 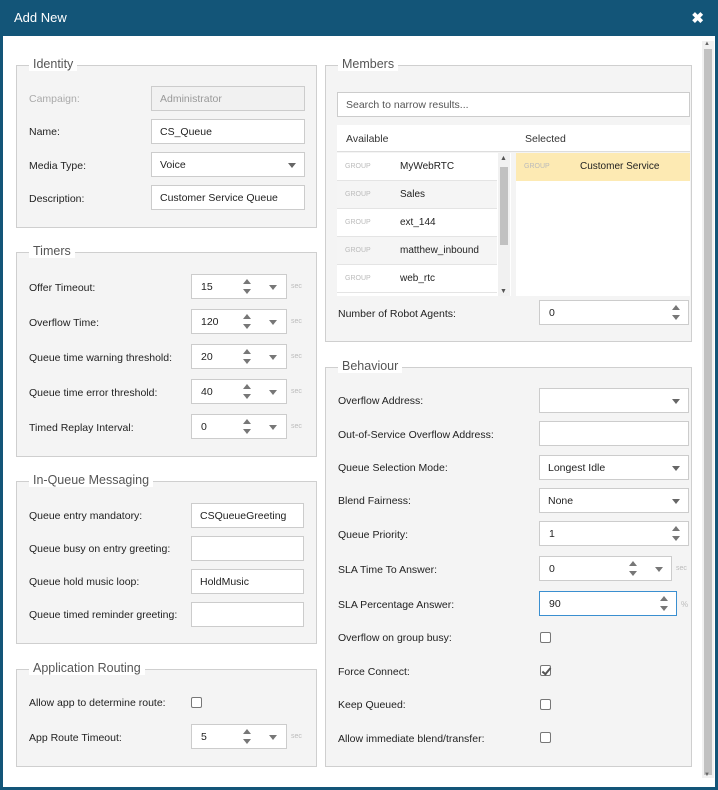 I want to click on description-label: Description:, so click(x=57, y=199).